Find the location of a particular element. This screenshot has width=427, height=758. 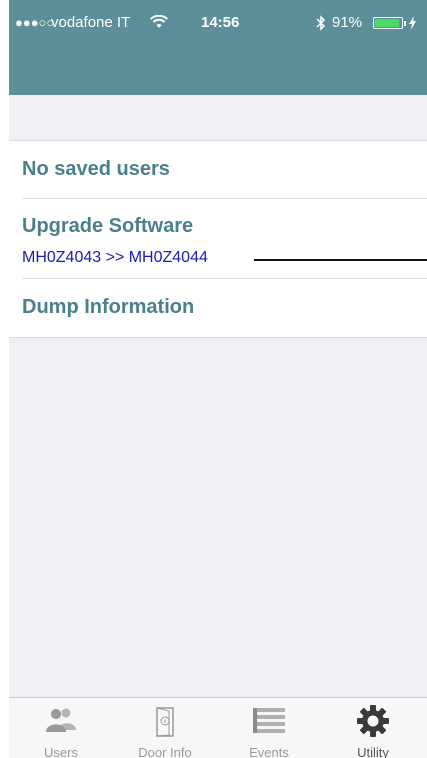

annotation-line is located at coordinates (340, 260).